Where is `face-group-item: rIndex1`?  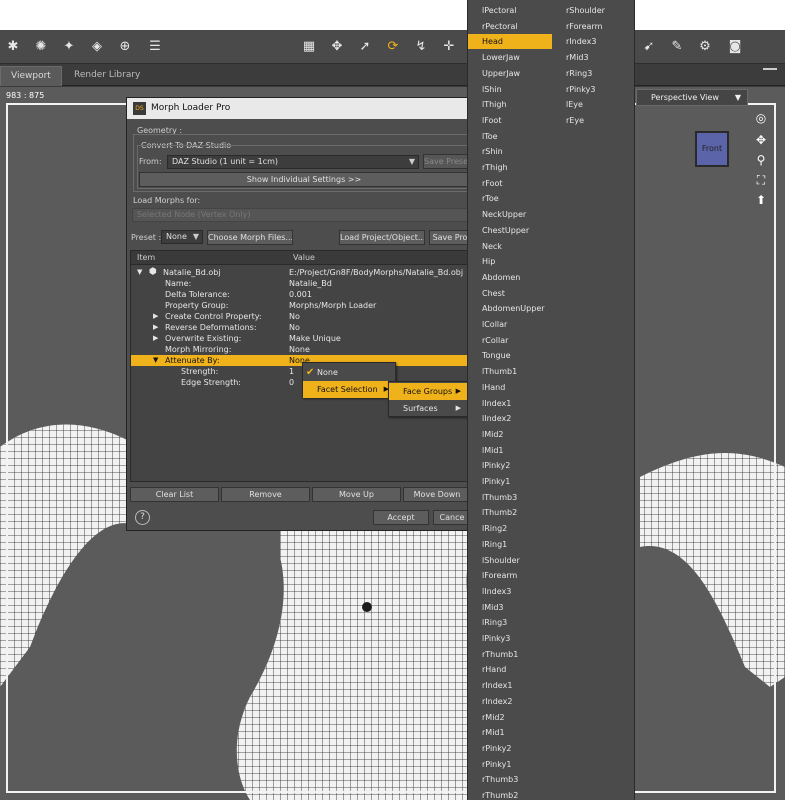 face-group-item: rIndex1 is located at coordinates (510, 685).